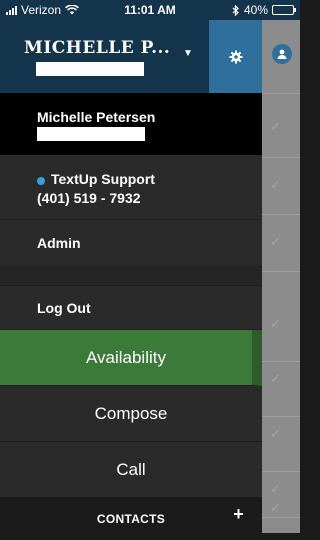  Describe the element at coordinates (131, 470) in the screenshot. I see `call-button: Call` at that location.